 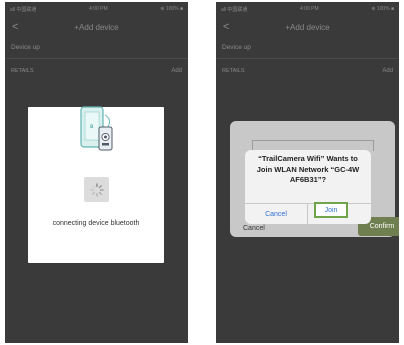 I want to click on spinner-icon, so click(x=96, y=189).